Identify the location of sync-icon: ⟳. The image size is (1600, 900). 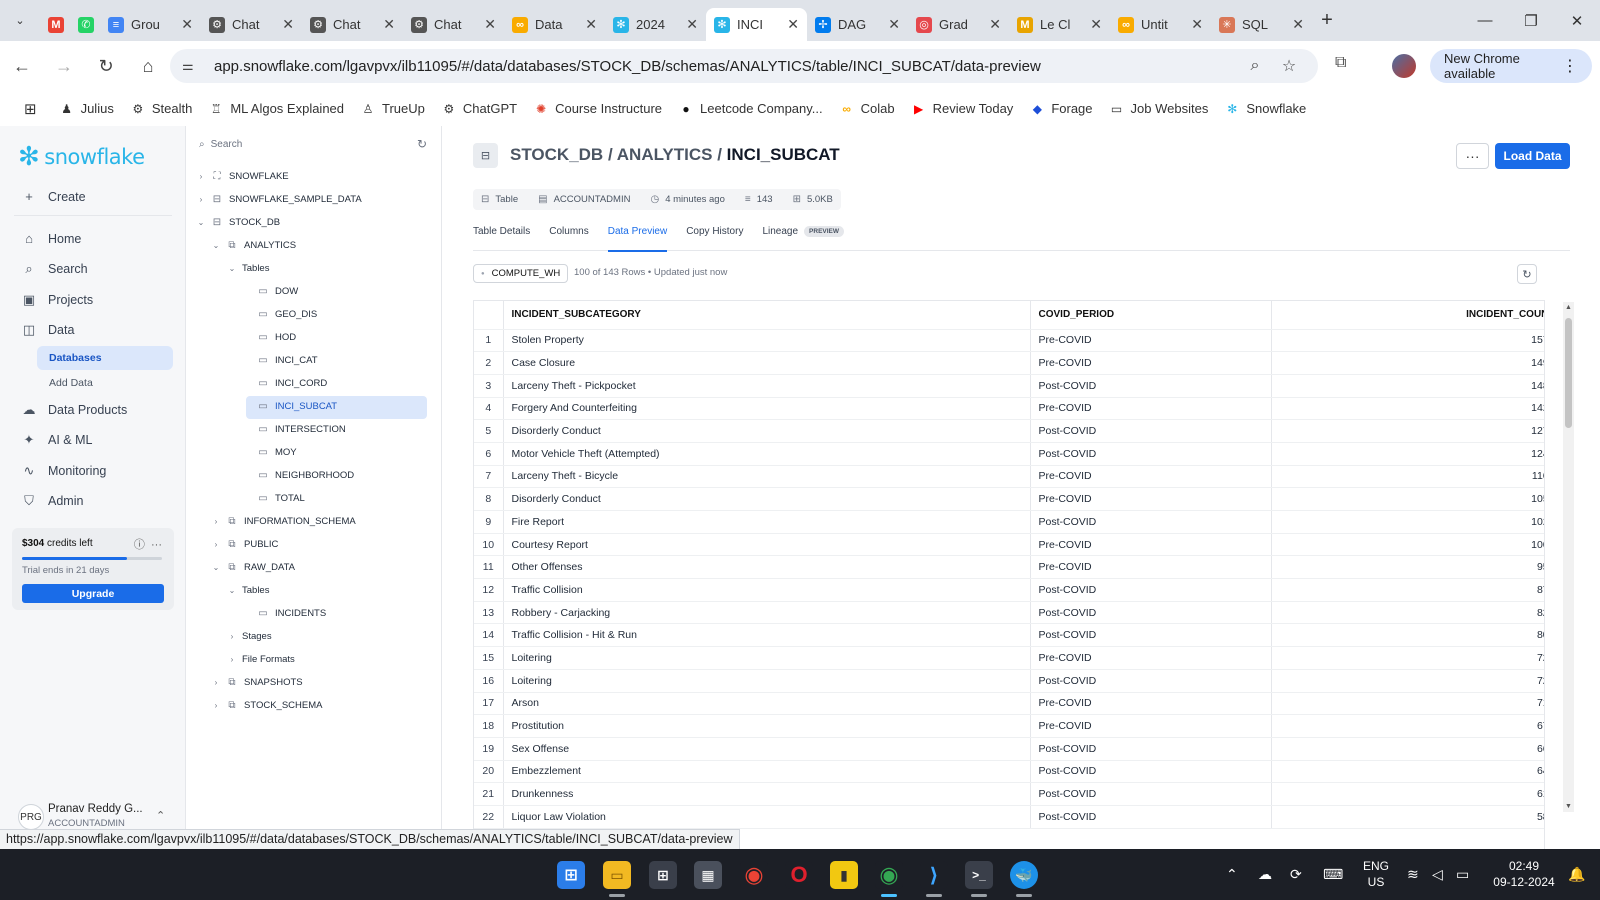
(1296, 874).